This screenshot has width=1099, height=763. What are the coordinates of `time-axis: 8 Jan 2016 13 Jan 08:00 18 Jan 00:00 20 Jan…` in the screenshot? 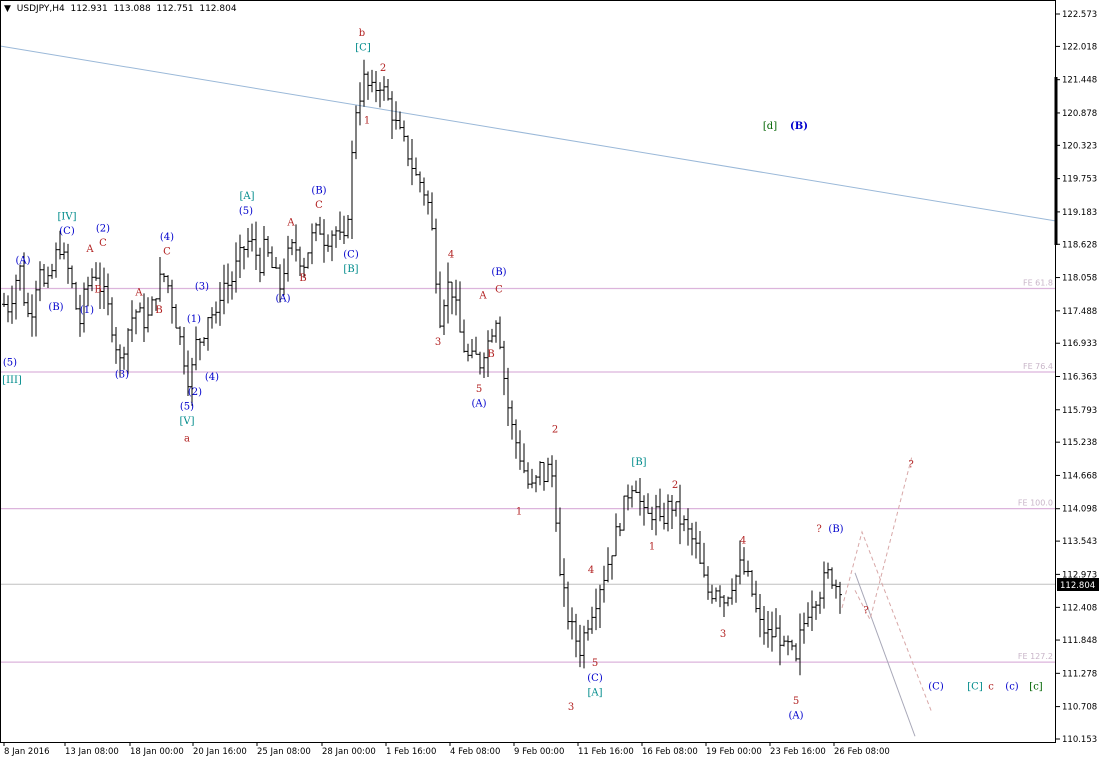 It's located at (446, 749).